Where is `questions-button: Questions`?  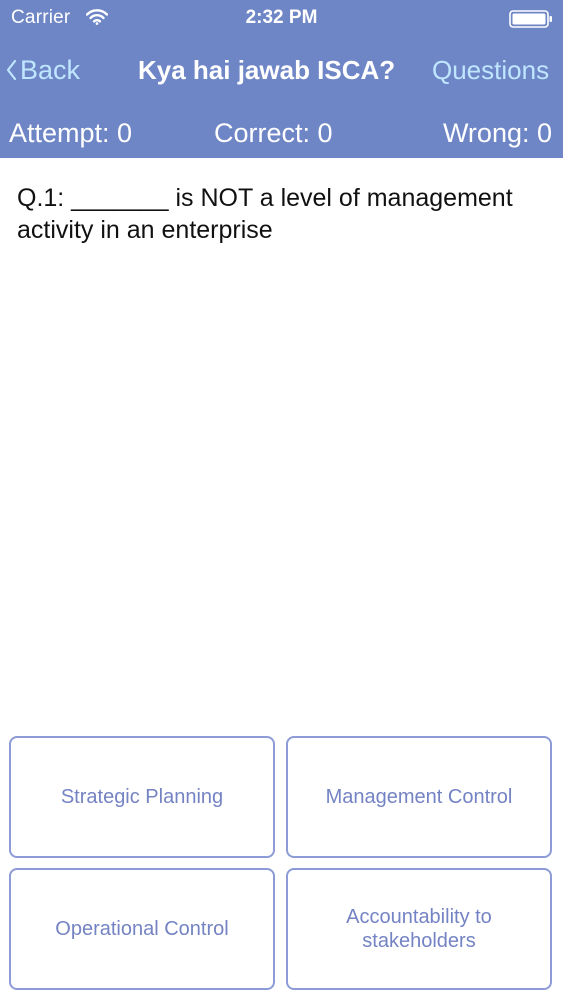 questions-button: Questions is located at coordinates (490, 70).